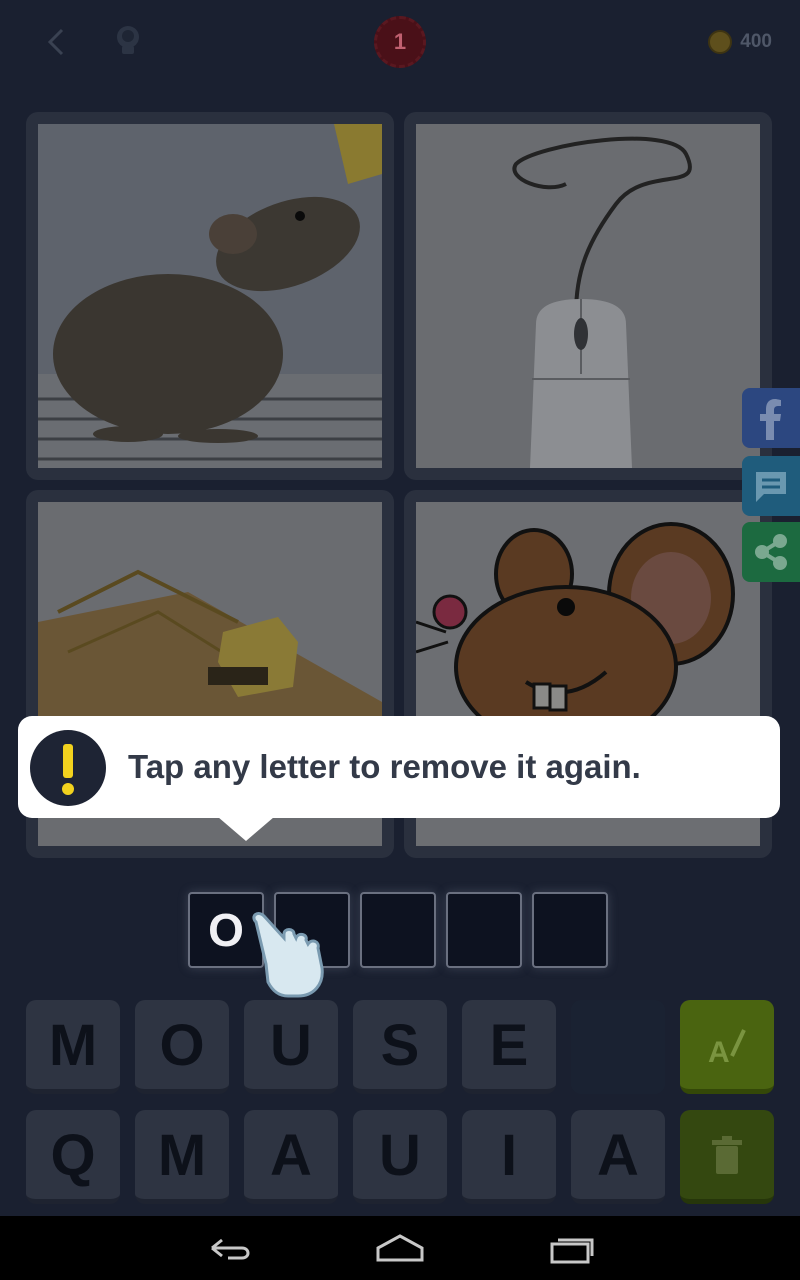 Image resolution: width=800 pixels, height=1280 pixels. I want to click on letter-key: I, so click(509, 1157).